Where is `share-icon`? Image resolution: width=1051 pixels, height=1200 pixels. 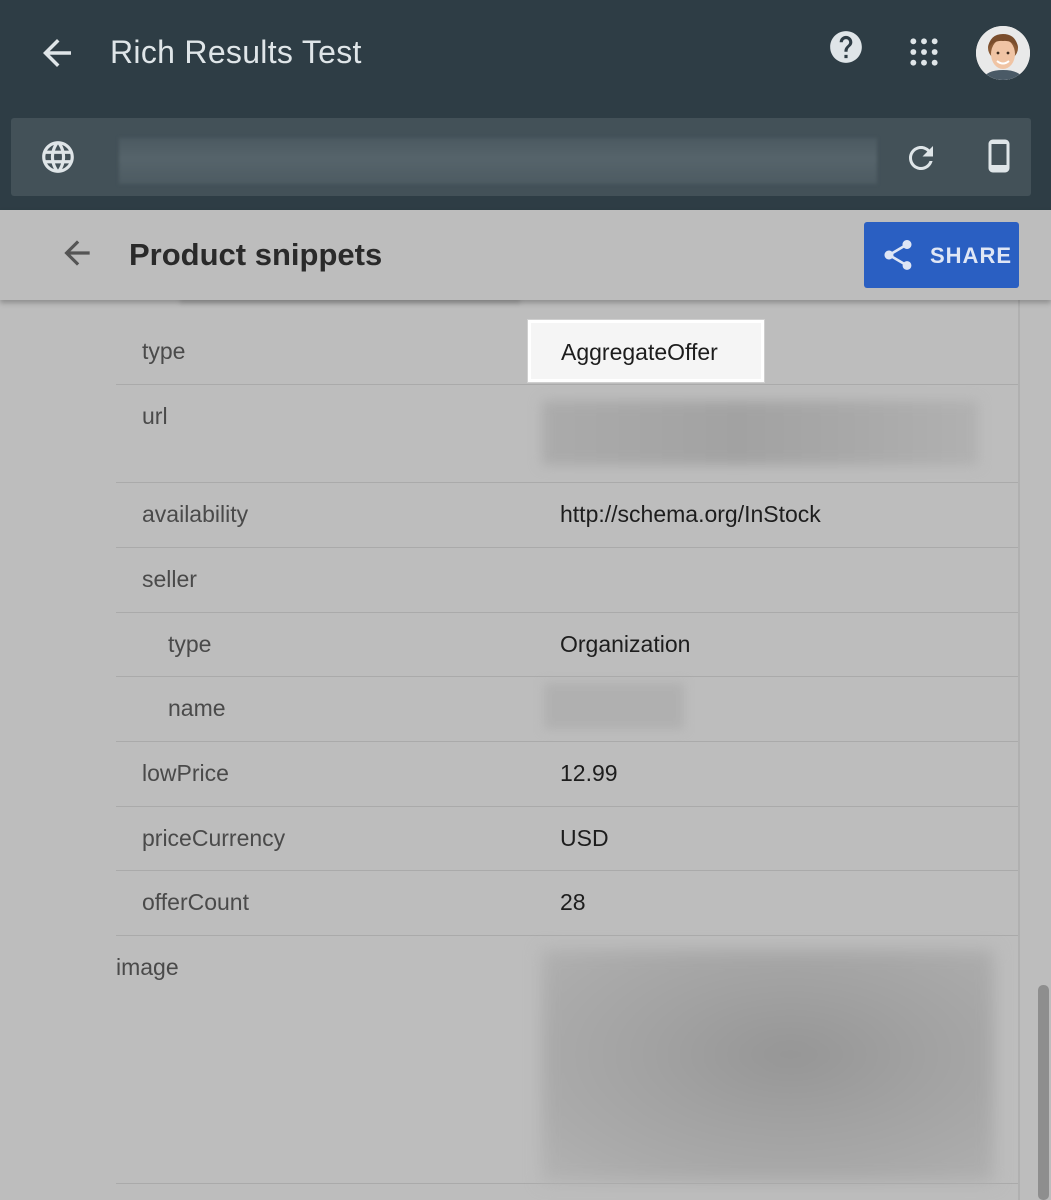 share-icon is located at coordinates (898, 255).